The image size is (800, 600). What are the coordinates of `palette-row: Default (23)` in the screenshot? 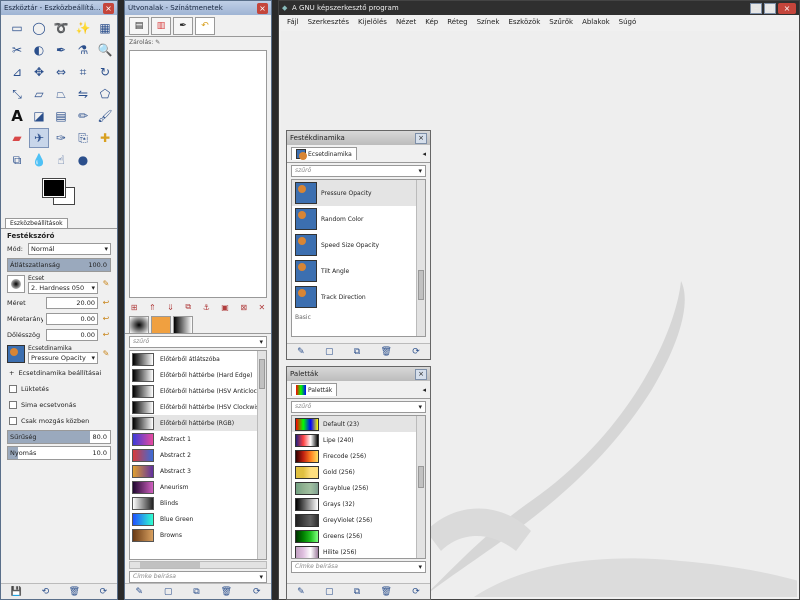 It's located at (358, 424).